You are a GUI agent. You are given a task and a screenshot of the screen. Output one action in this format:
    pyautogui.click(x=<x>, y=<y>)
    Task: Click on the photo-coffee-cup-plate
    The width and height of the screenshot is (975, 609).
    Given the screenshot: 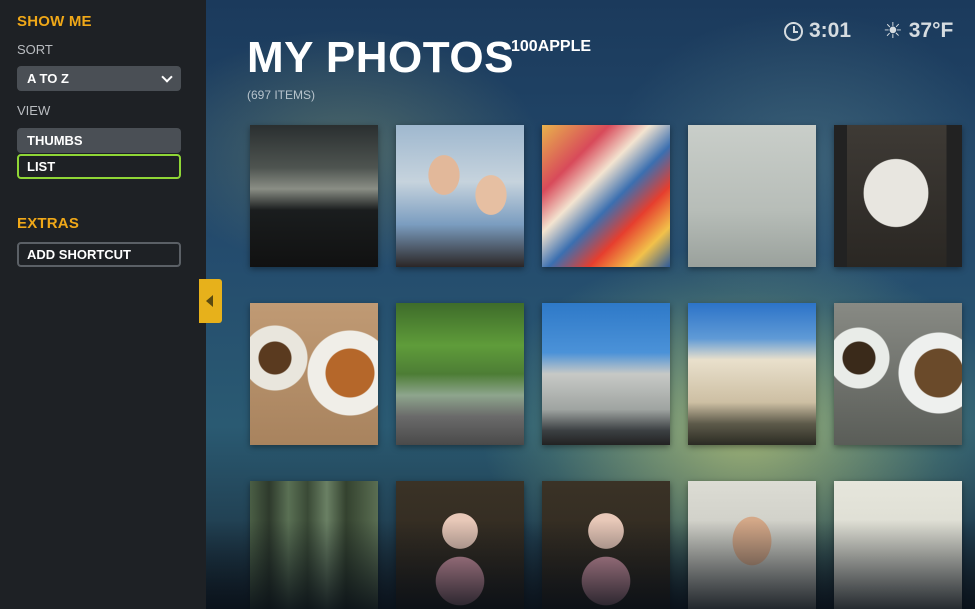 What is the action you would take?
    pyautogui.click(x=898, y=374)
    